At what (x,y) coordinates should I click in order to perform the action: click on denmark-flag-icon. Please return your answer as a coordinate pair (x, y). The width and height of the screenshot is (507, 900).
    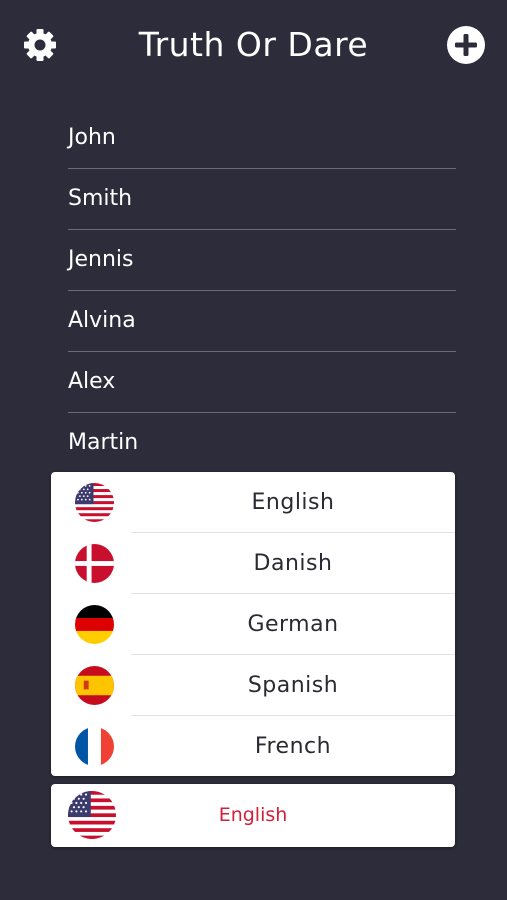
    Looking at the image, I should click on (94, 563).